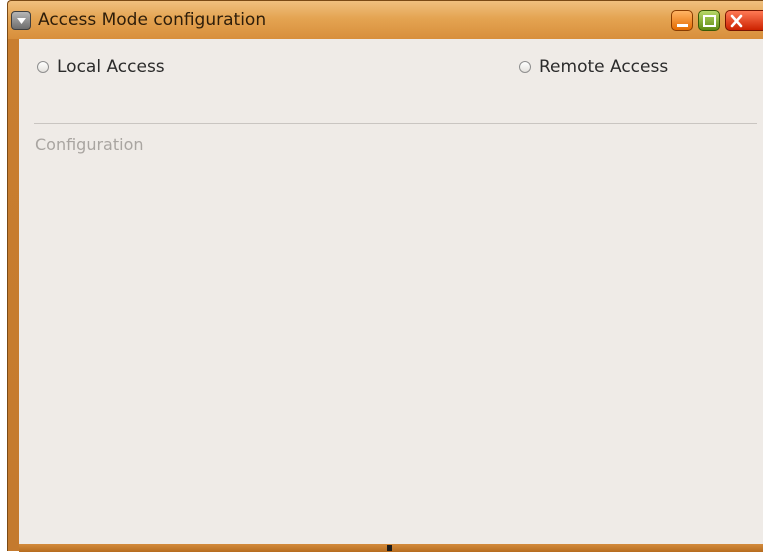 This screenshot has height=552, width=763. What do you see at coordinates (744, 20) in the screenshot?
I see `close-button` at bounding box center [744, 20].